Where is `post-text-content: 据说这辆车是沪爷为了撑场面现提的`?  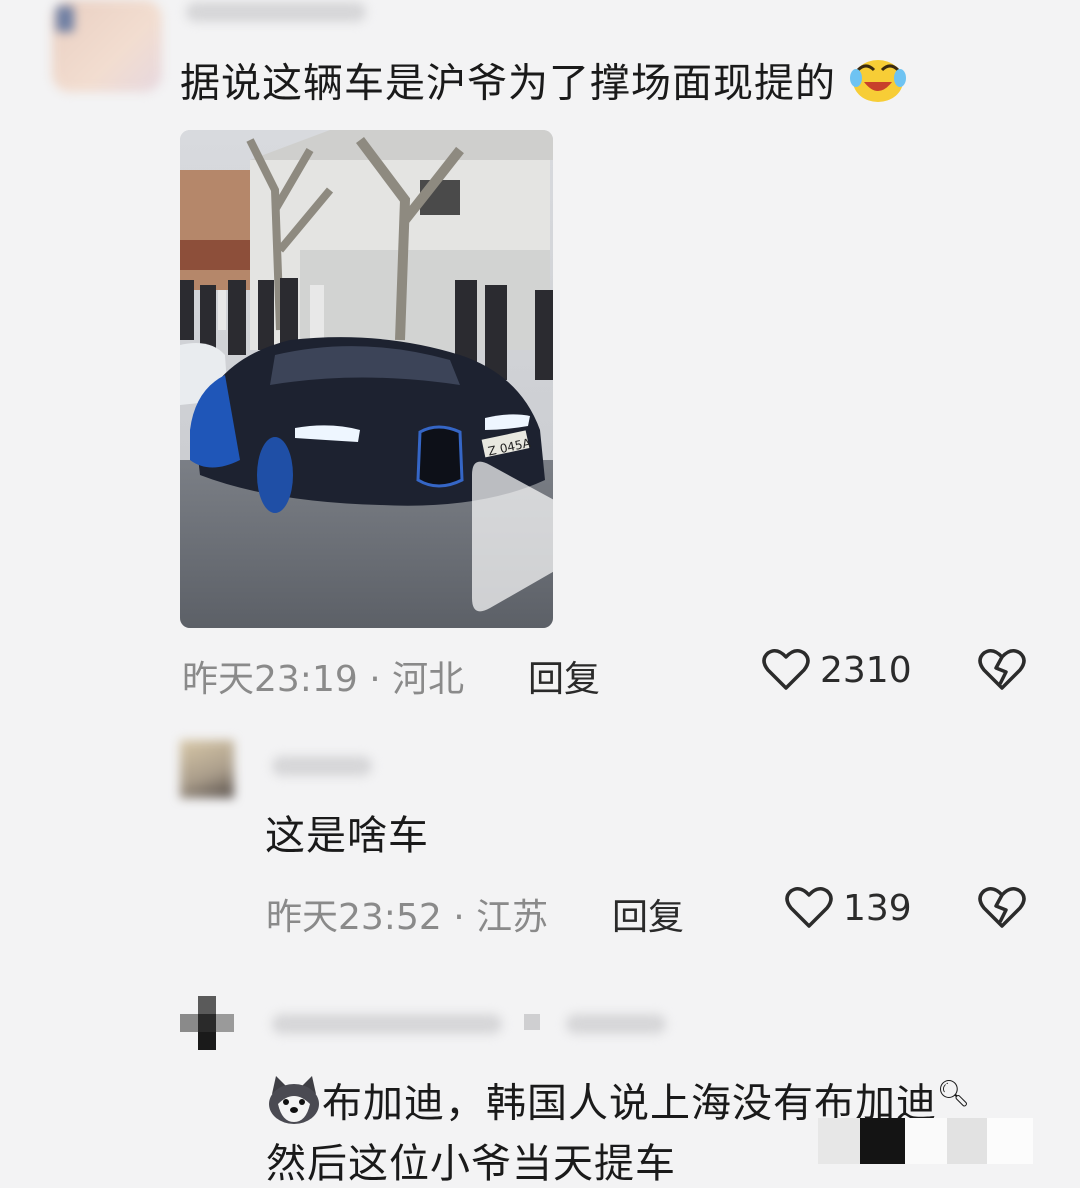 post-text-content: 据说这辆车是沪爷为了撑场面现提的 is located at coordinates (508, 83).